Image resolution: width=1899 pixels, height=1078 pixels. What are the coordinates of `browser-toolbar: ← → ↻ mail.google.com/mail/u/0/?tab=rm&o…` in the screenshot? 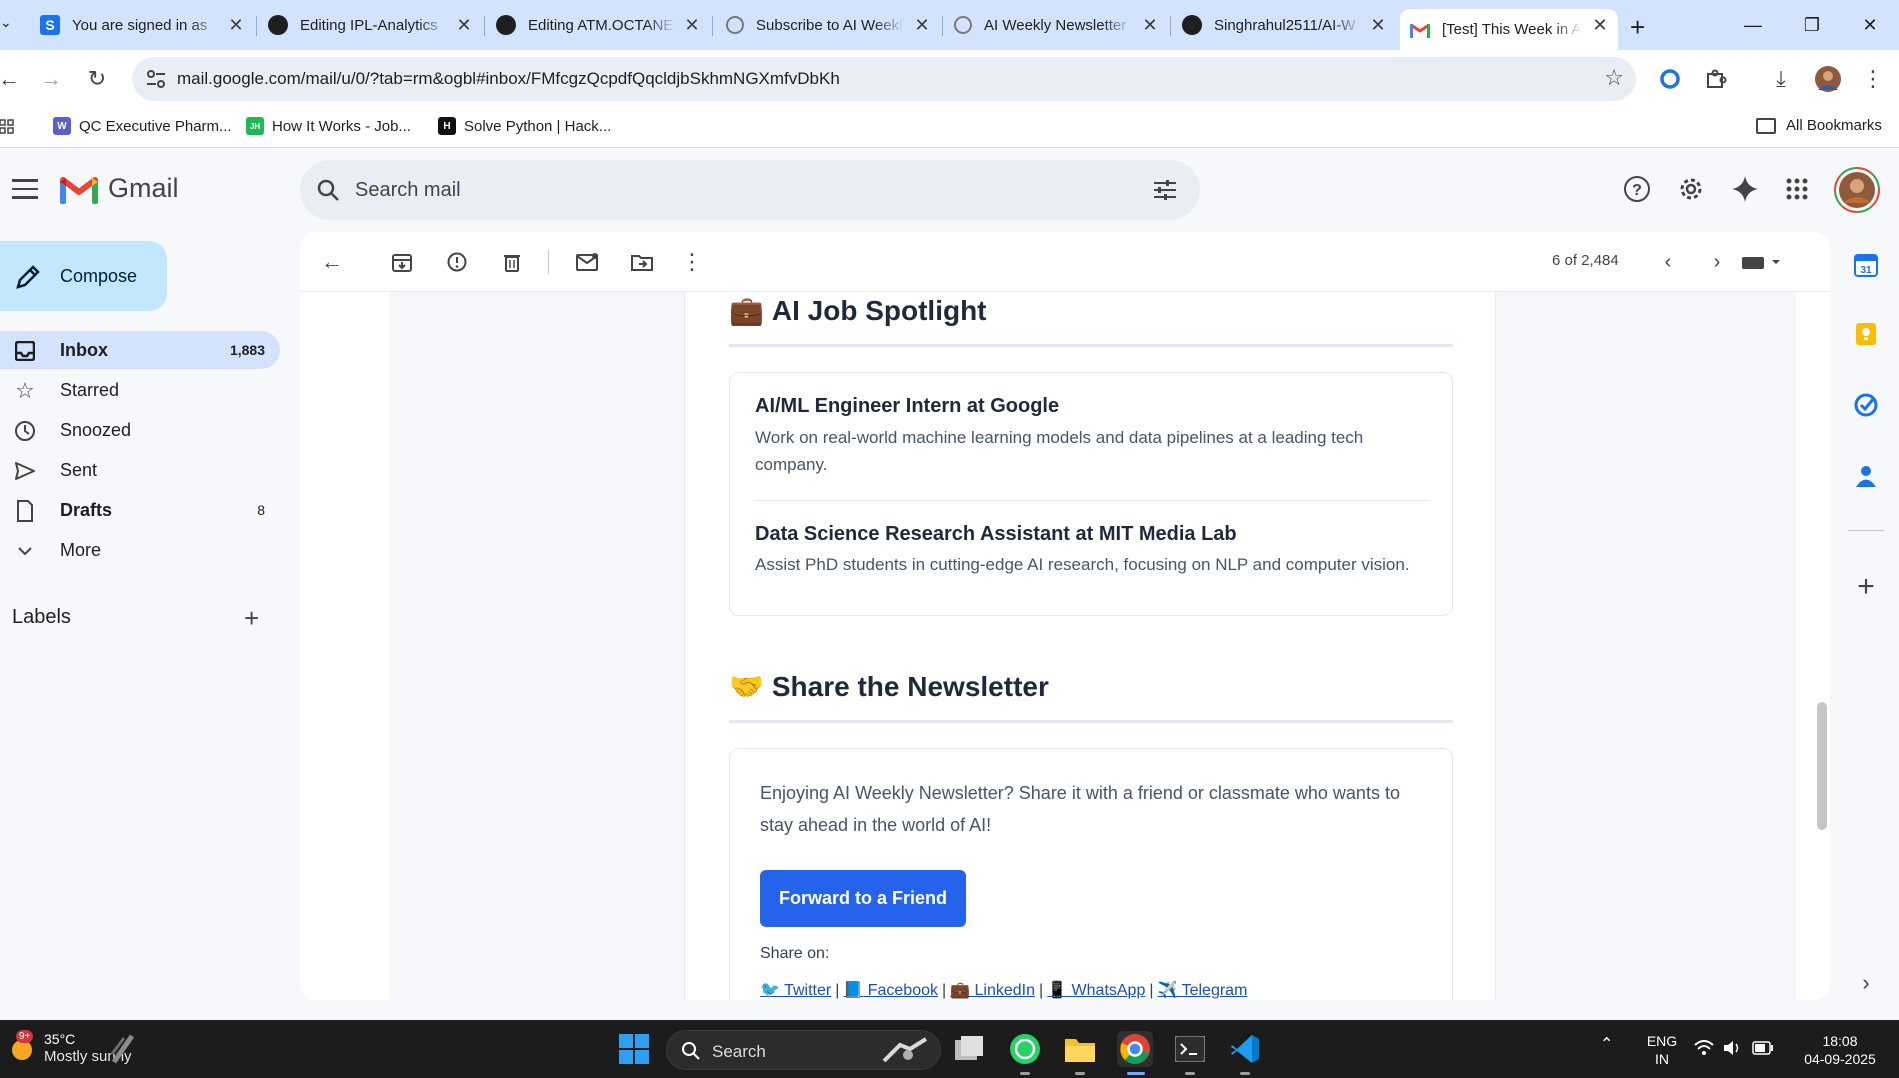 It's located at (949, 79).